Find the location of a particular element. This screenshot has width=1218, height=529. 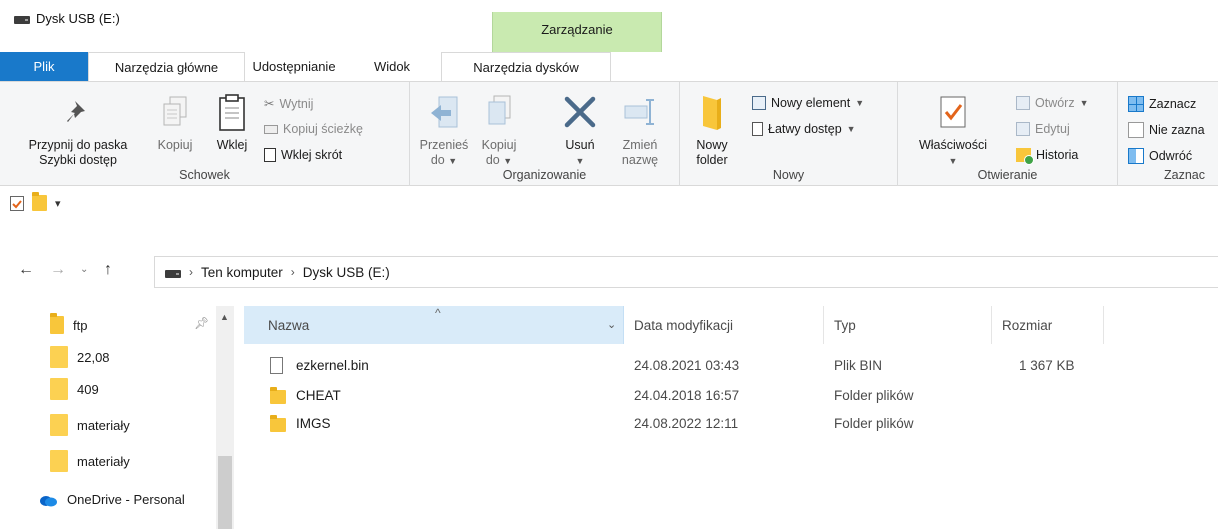

new-item-button: Nowy element ▼ is located at coordinates (808, 103).